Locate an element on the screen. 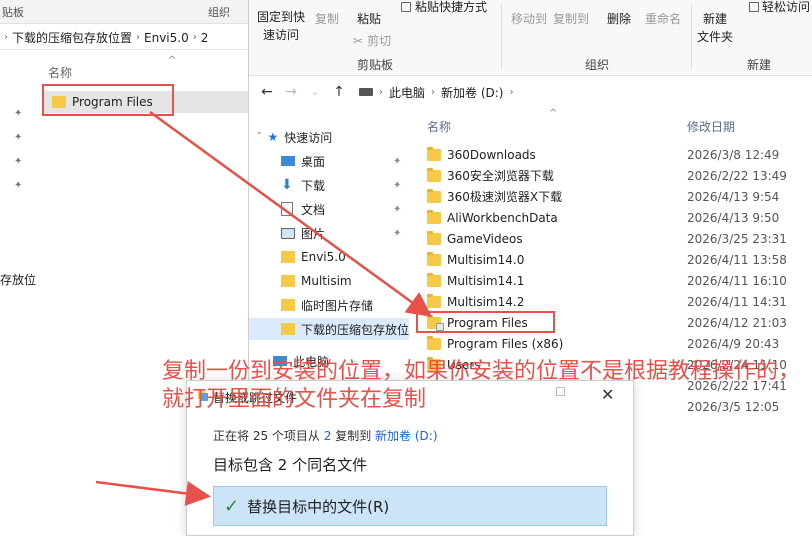 The height and width of the screenshot is (536, 812). cut-button: ✂ 剪切 is located at coordinates (372, 40).